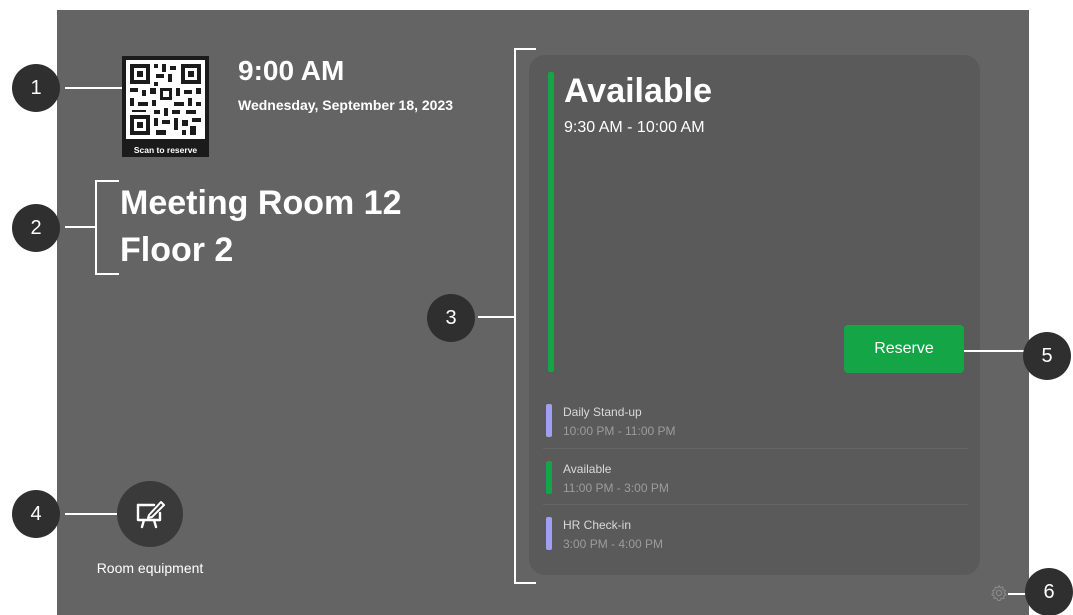 The height and width of the screenshot is (615, 1073). Describe the element at coordinates (597, 525) in the screenshot. I see `meeting-title: HR Check-in` at that location.